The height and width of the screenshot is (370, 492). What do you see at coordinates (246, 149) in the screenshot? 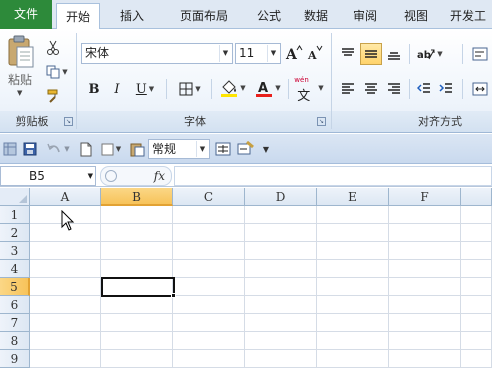
I see `paint-format-button` at bounding box center [246, 149].